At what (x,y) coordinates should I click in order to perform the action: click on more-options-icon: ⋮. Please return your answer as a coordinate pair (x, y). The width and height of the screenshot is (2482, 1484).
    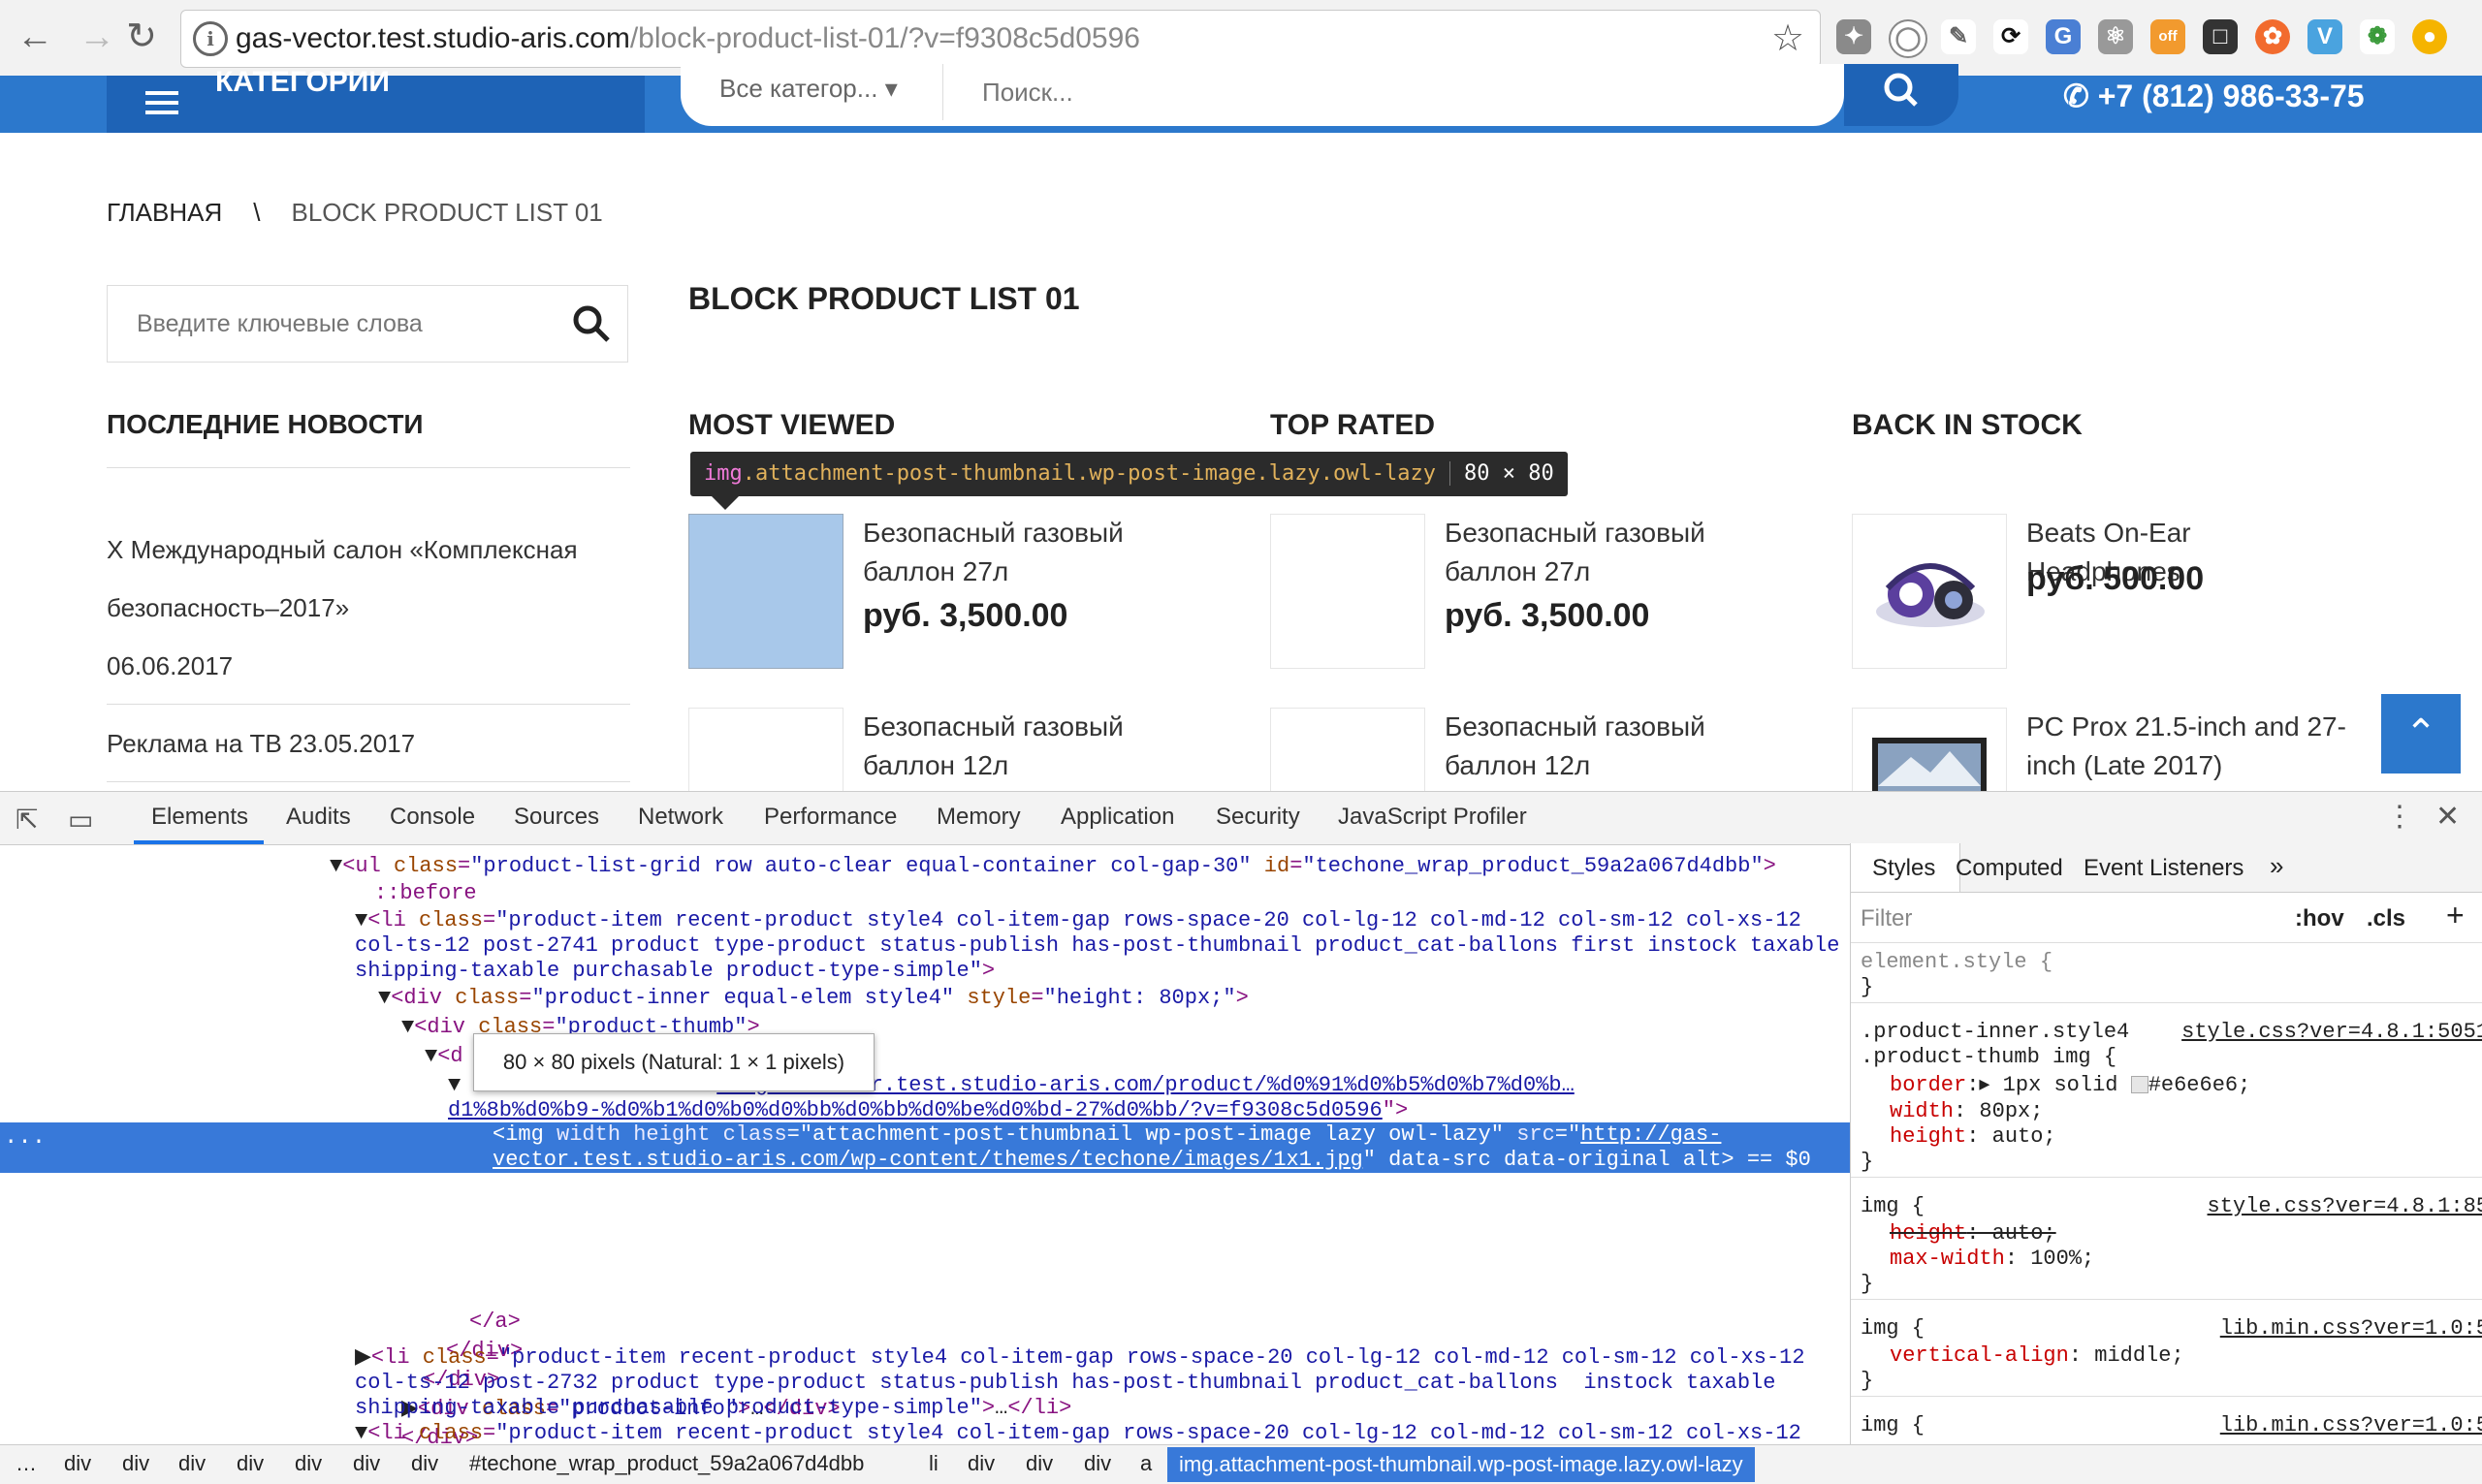
    Looking at the image, I should click on (2399, 817).